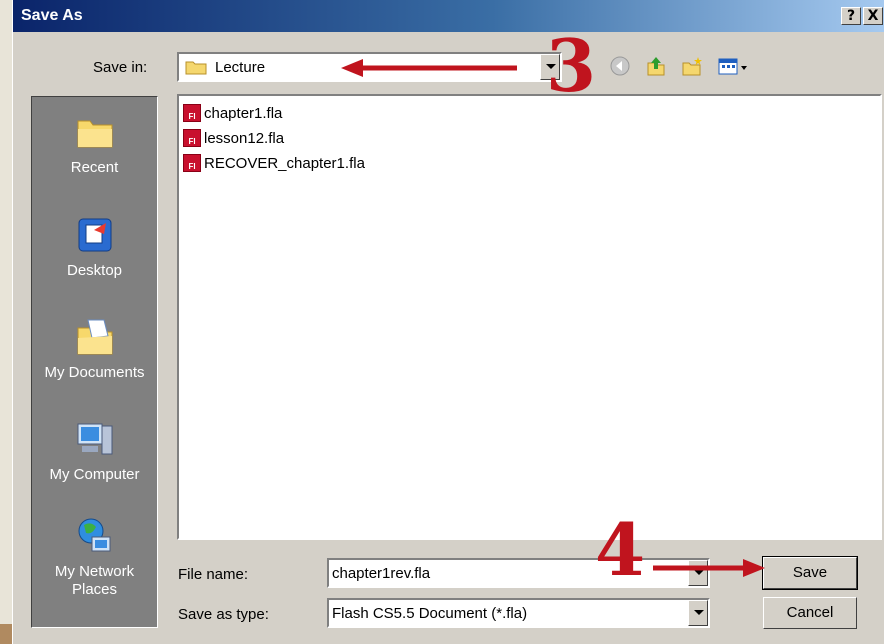  I want to click on file-name-text: RECOVER_chapter1.fla, so click(284, 163).